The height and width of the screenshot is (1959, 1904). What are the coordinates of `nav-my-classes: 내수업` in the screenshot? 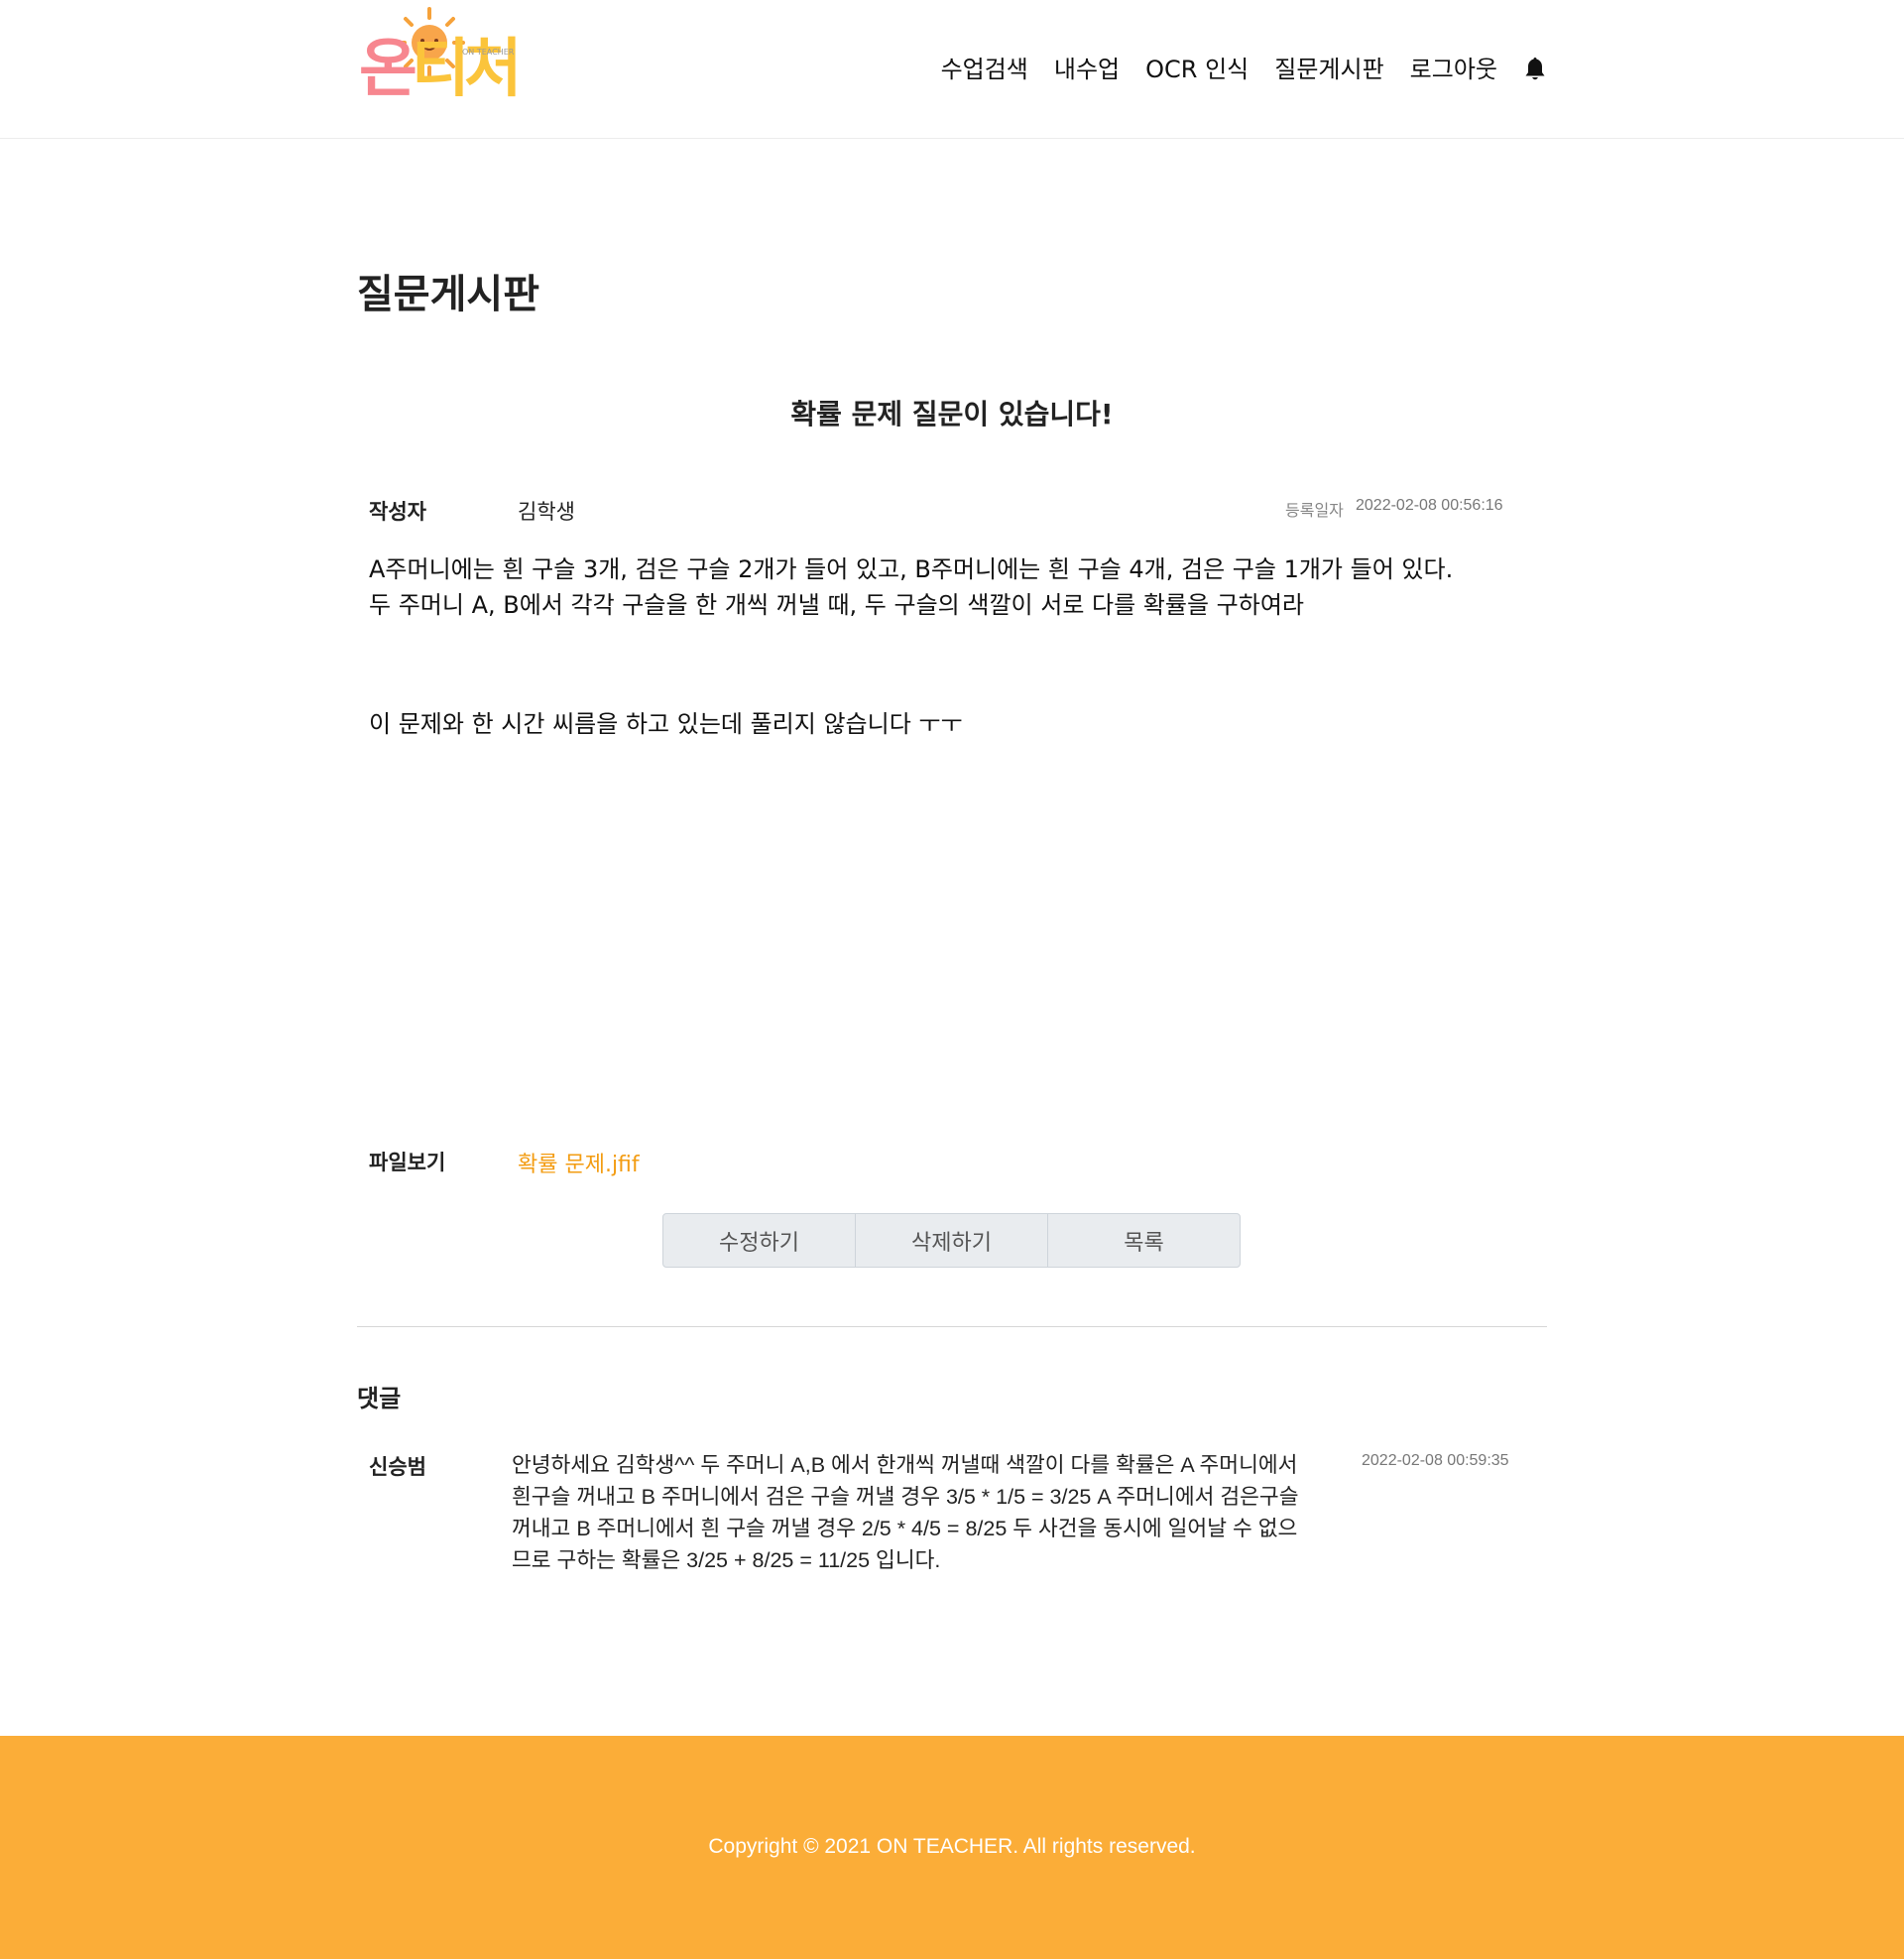 It's located at (1087, 69).